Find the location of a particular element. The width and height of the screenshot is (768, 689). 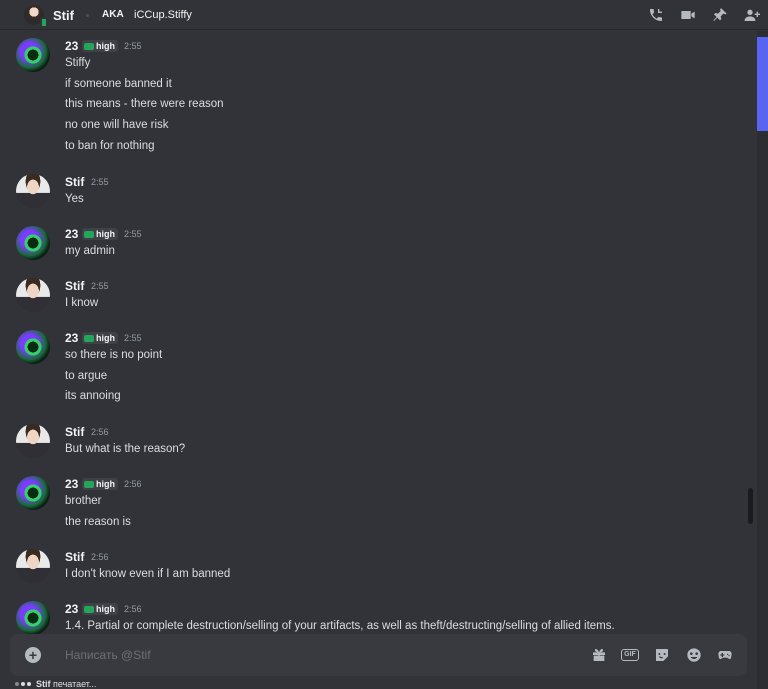

pin-icon is located at coordinates (720, 15).